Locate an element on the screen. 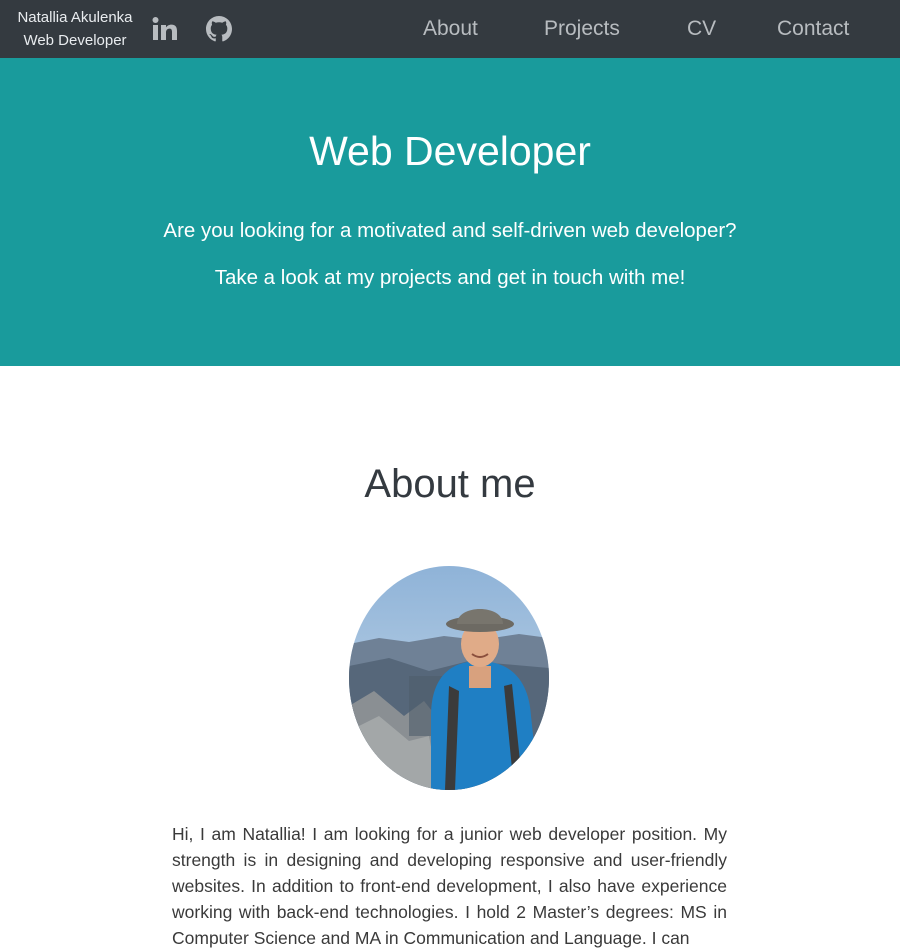 This screenshot has width=900, height=949. github-icon is located at coordinates (219, 29).